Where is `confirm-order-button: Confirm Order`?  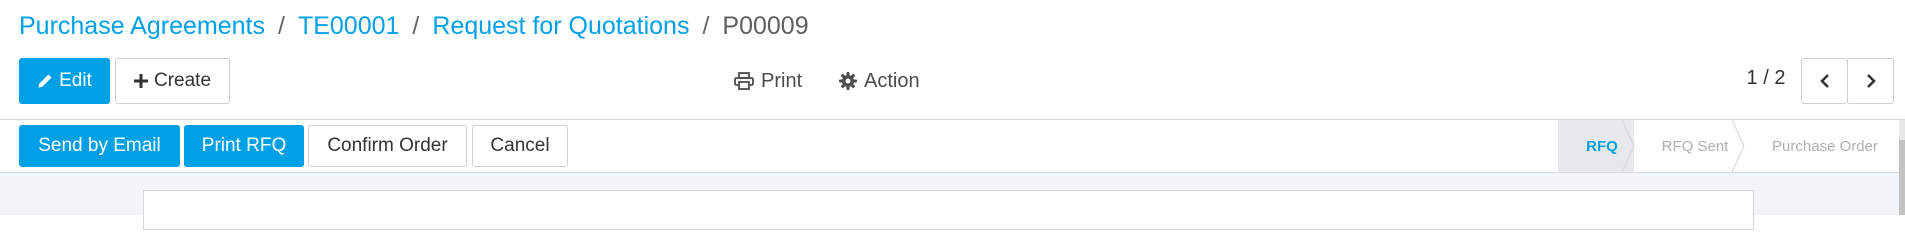 confirm-order-button: Confirm Order is located at coordinates (387, 146).